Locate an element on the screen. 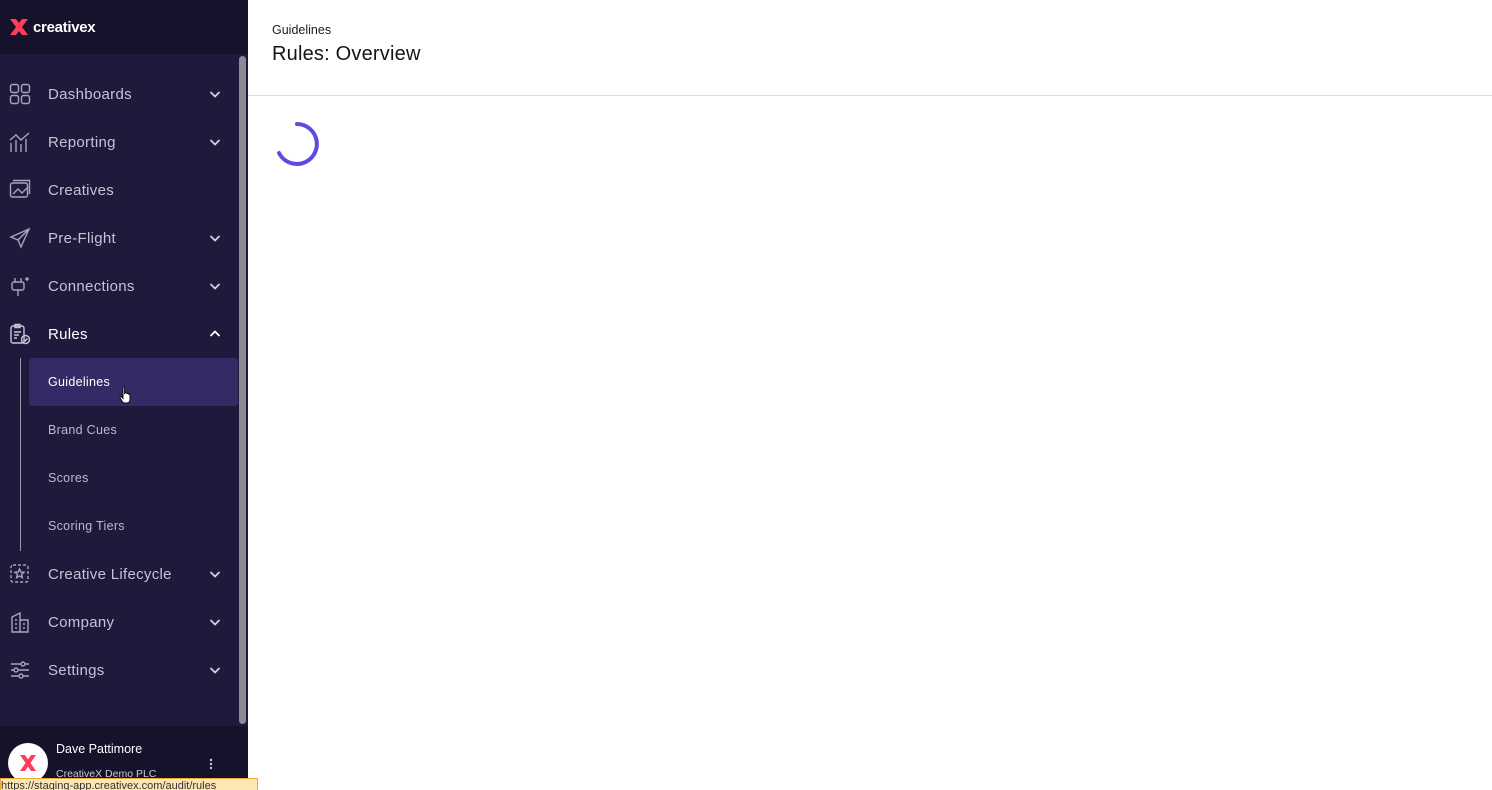  sidebar-item-connections: Connections is located at coordinates (119, 286).